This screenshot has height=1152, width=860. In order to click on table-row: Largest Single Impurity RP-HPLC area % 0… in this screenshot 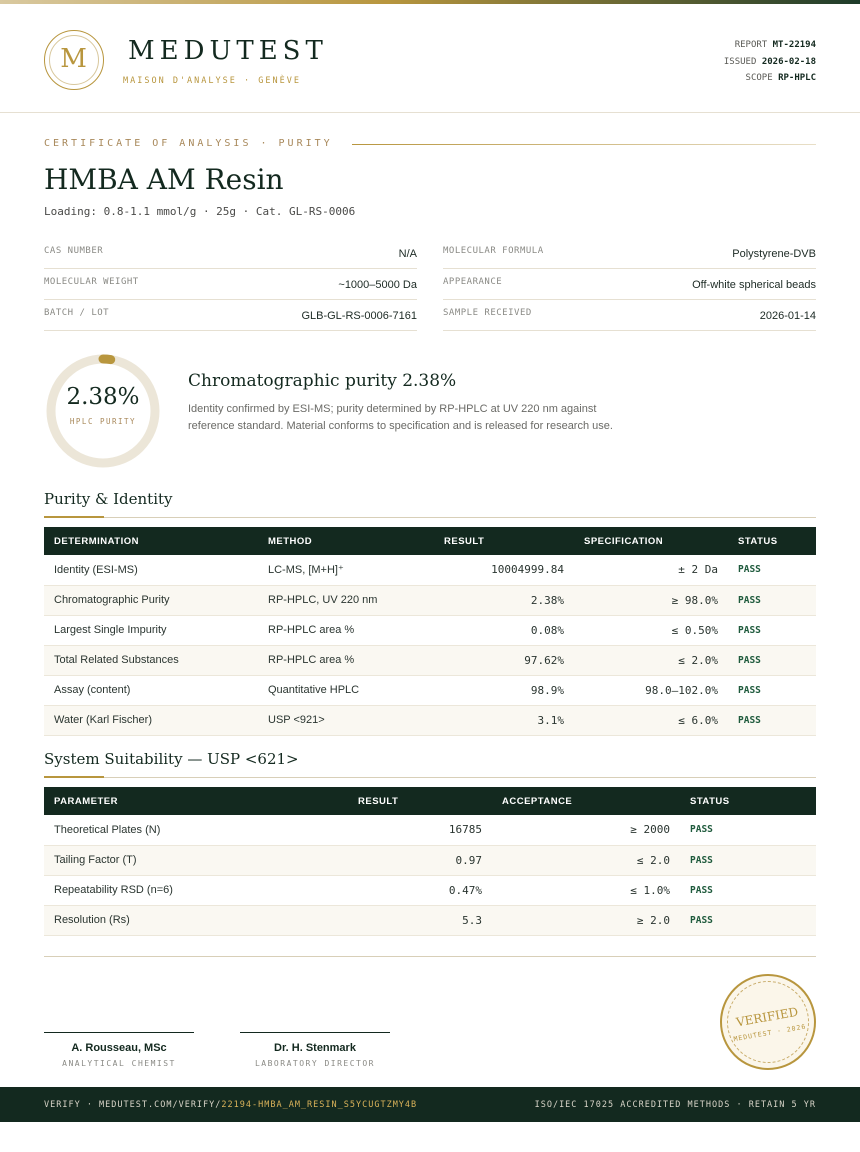, I will do `click(430, 630)`.